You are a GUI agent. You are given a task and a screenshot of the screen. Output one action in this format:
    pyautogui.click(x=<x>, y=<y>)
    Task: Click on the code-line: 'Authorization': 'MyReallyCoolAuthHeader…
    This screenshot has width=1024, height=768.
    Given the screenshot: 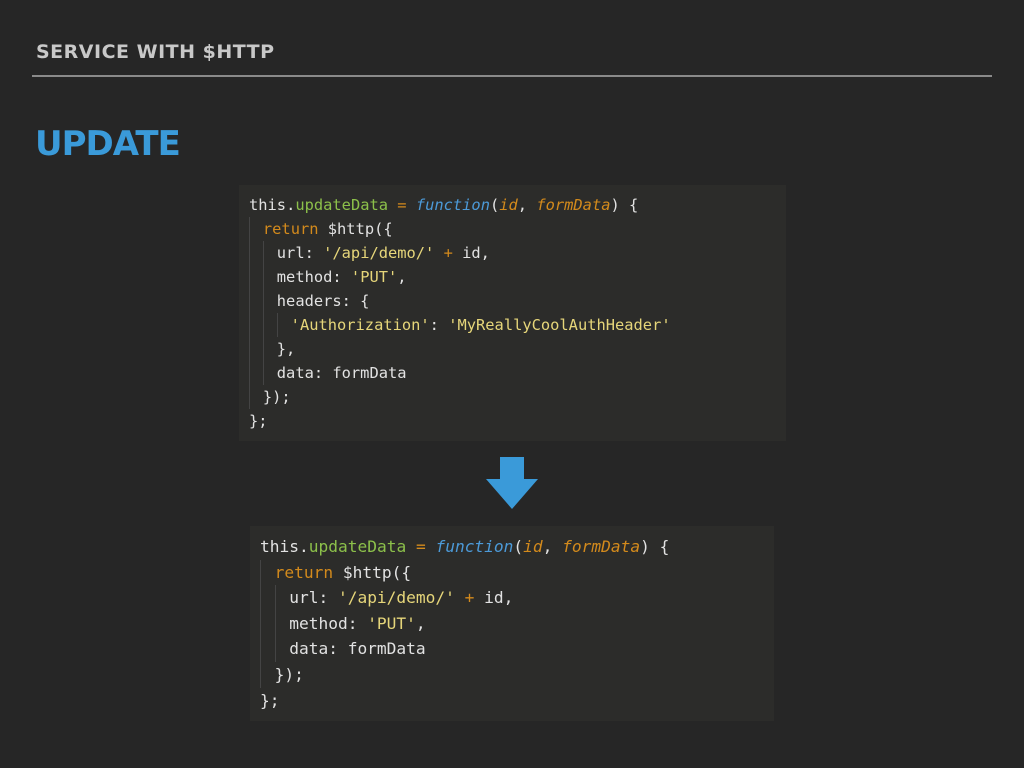 What is the action you would take?
    pyautogui.click(x=517, y=325)
    